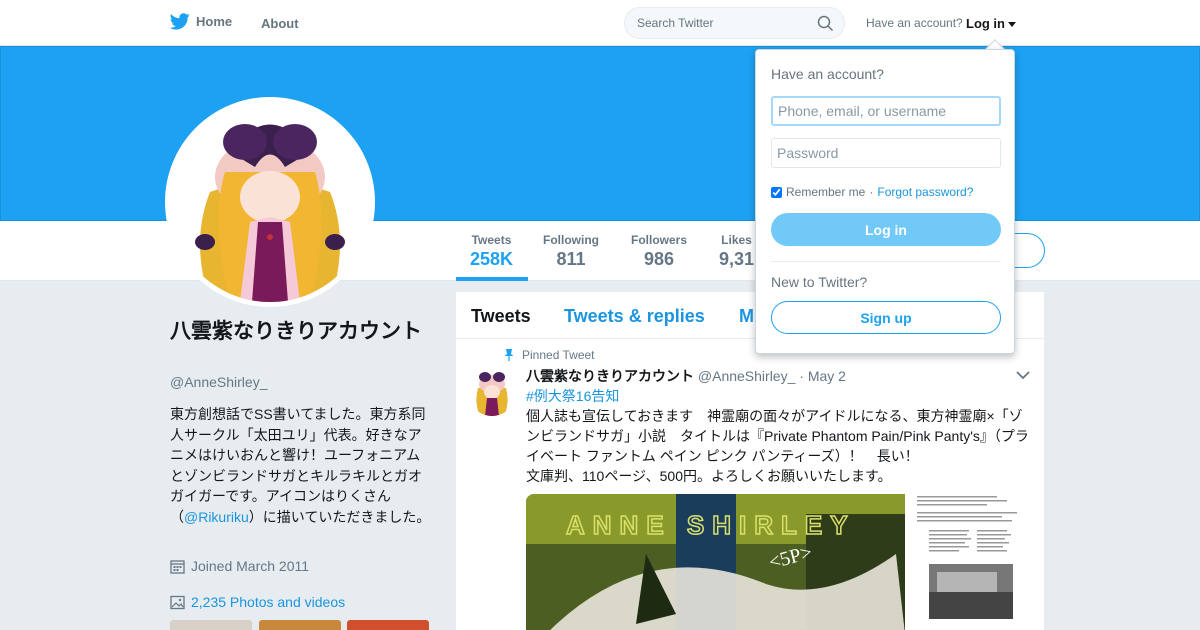  I want to click on cover-title-art: ANNE SHIRLEY, so click(711, 525).